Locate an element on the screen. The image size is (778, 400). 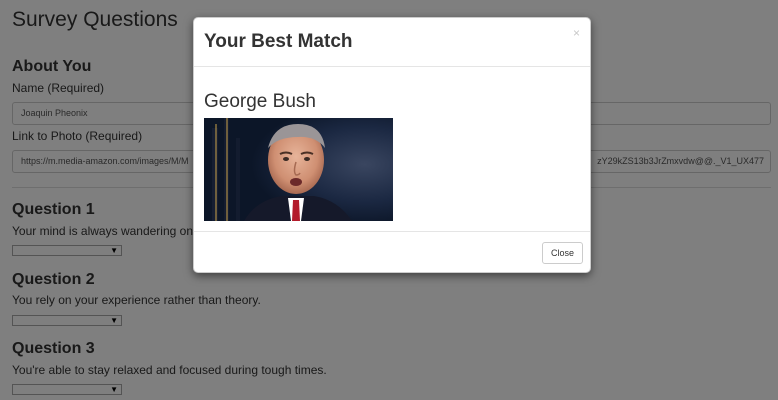
close-icon: × is located at coordinates (576, 33).